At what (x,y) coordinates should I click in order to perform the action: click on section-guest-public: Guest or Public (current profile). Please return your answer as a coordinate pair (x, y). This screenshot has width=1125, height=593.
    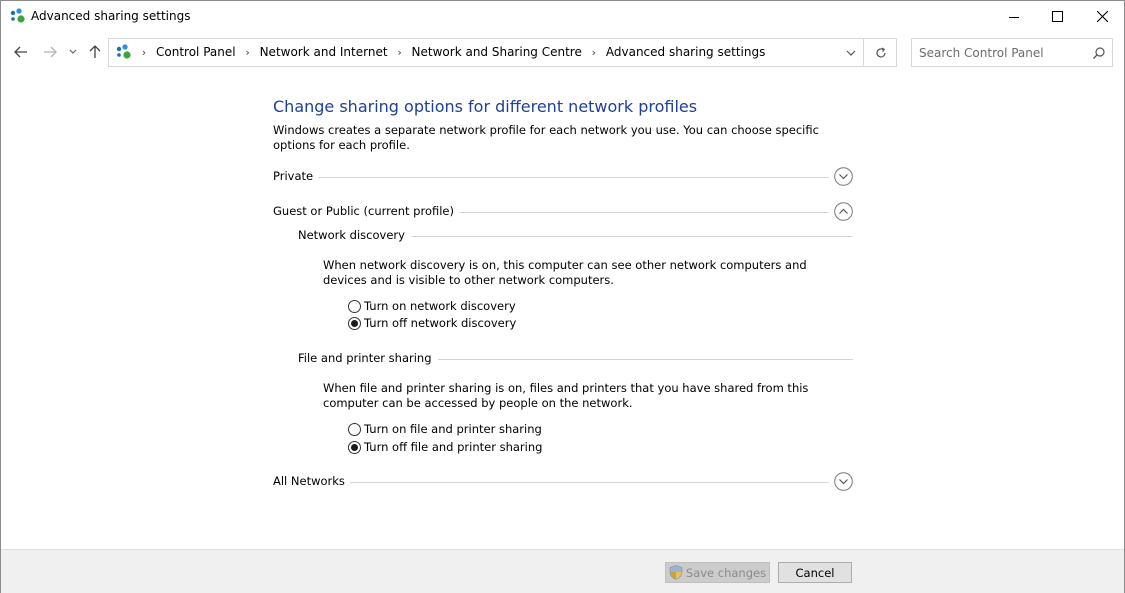
    Looking at the image, I should click on (563, 212).